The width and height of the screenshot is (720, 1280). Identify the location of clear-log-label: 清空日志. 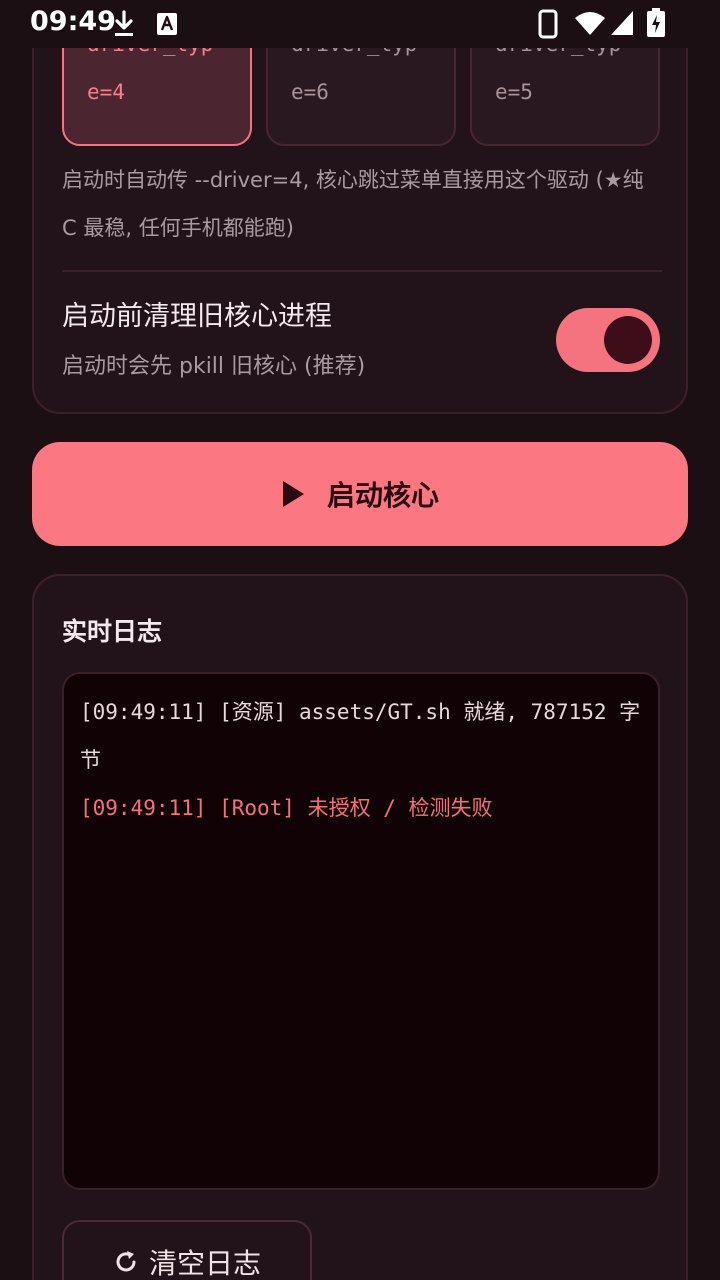
(204, 1263).